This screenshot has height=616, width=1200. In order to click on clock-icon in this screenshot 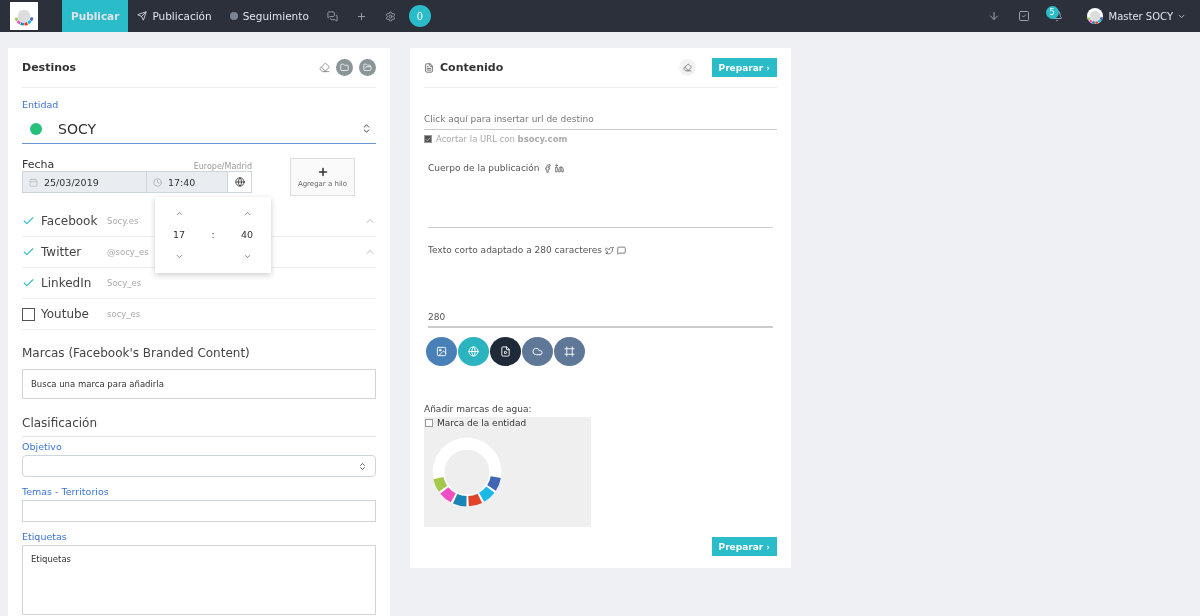, I will do `click(157, 182)`.